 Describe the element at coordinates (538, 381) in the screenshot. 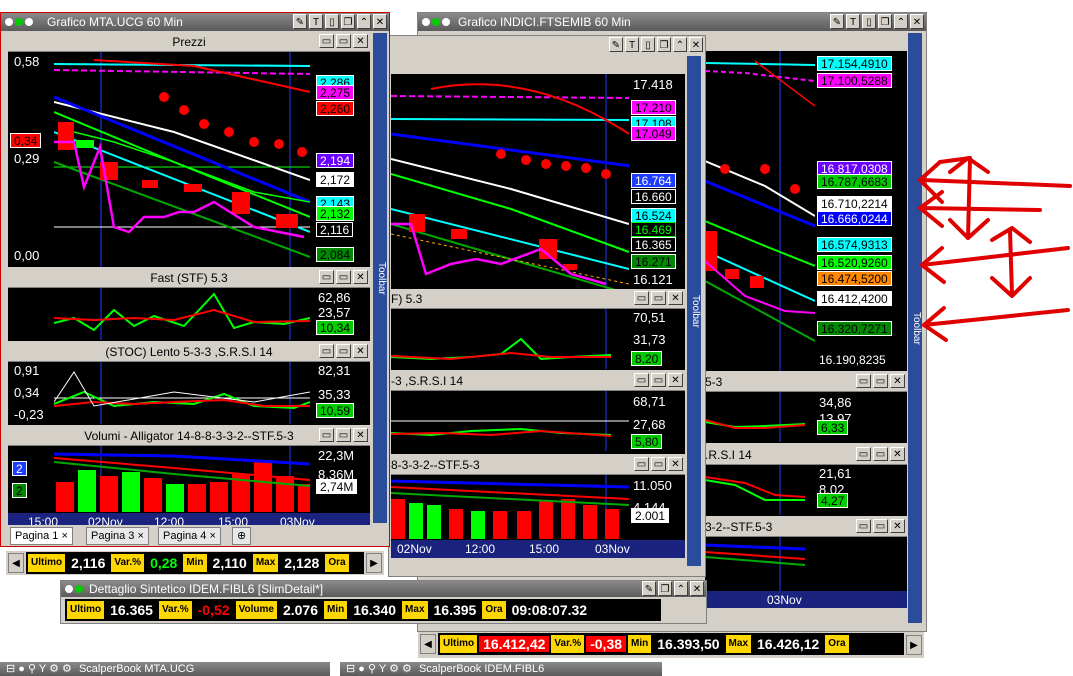

I see `panel-header: -3 ,S.R.S.I 14 ▭ ▭ ✕` at that location.